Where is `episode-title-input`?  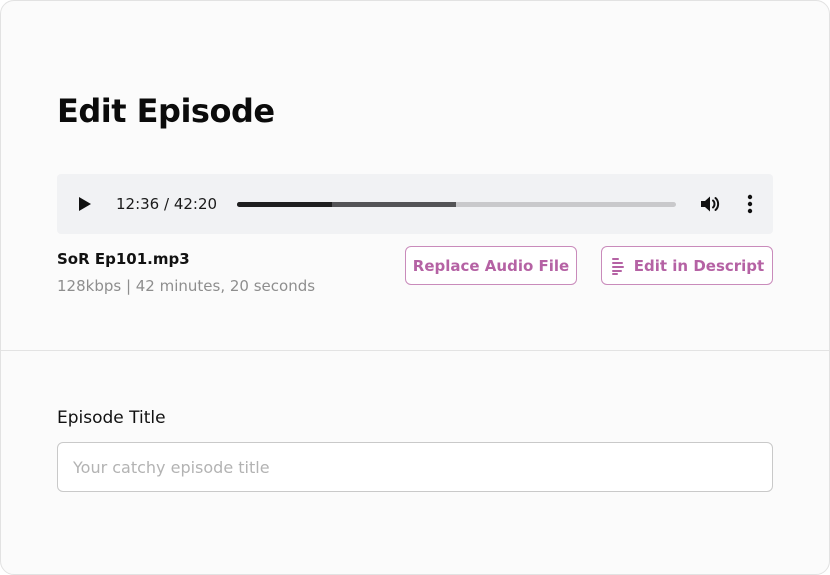 episode-title-input is located at coordinates (415, 467).